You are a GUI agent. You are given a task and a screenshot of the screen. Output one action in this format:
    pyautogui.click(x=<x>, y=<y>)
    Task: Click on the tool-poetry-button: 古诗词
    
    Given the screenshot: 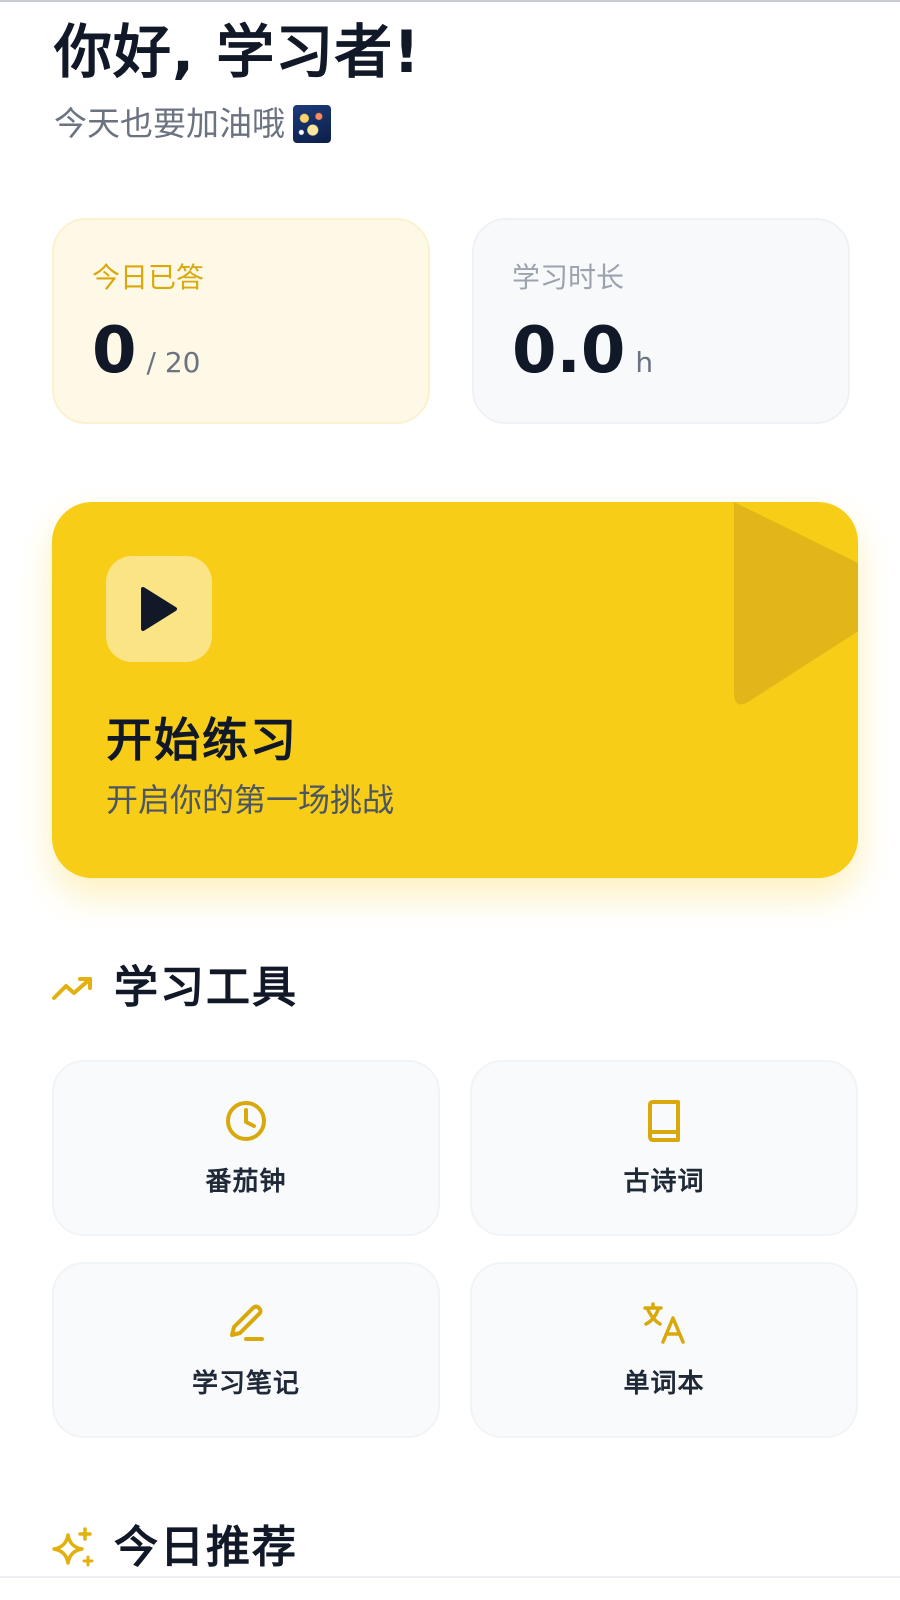 What is the action you would take?
    pyautogui.click(x=664, y=1148)
    